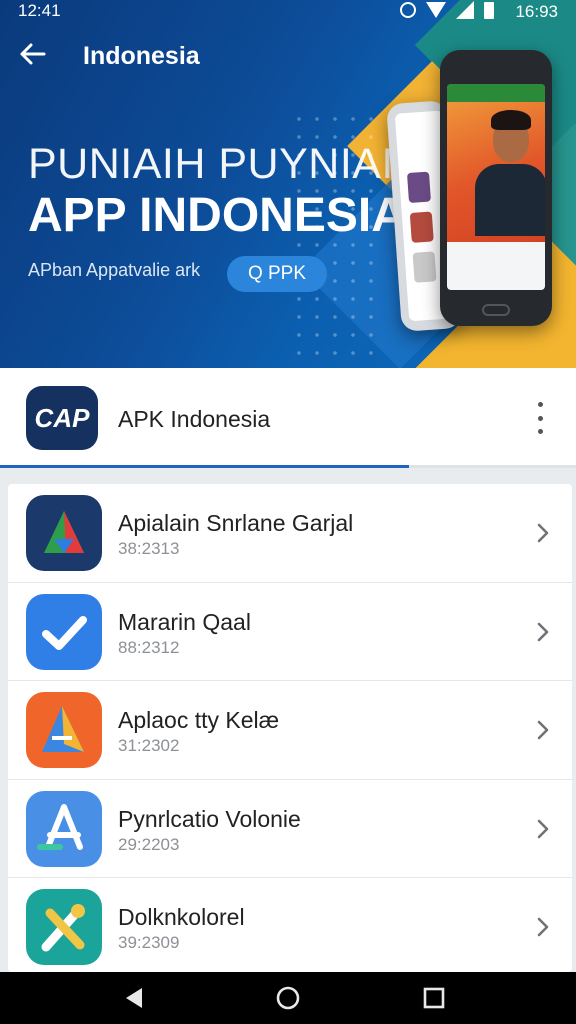 This screenshot has height=1024, width=576. What do you see at coordinates (149, 548) in the screenshot?
I see `list-item-subtitle: 38:2313` at bounding box center [149, 548].